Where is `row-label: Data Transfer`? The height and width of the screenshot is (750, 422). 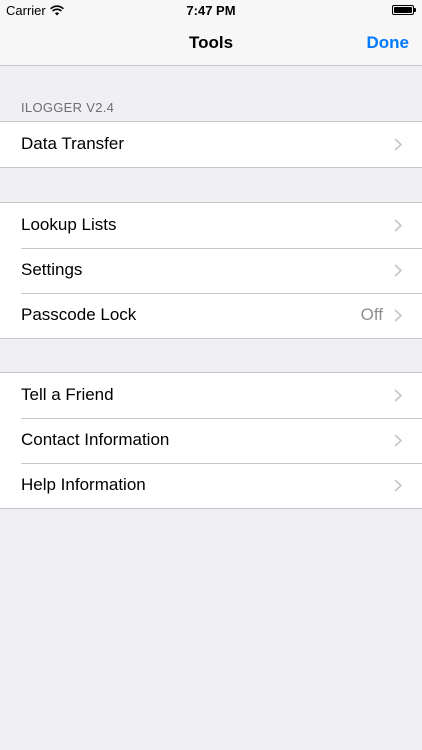
row-label: Data Transfer is located at coordinates (72, 143).